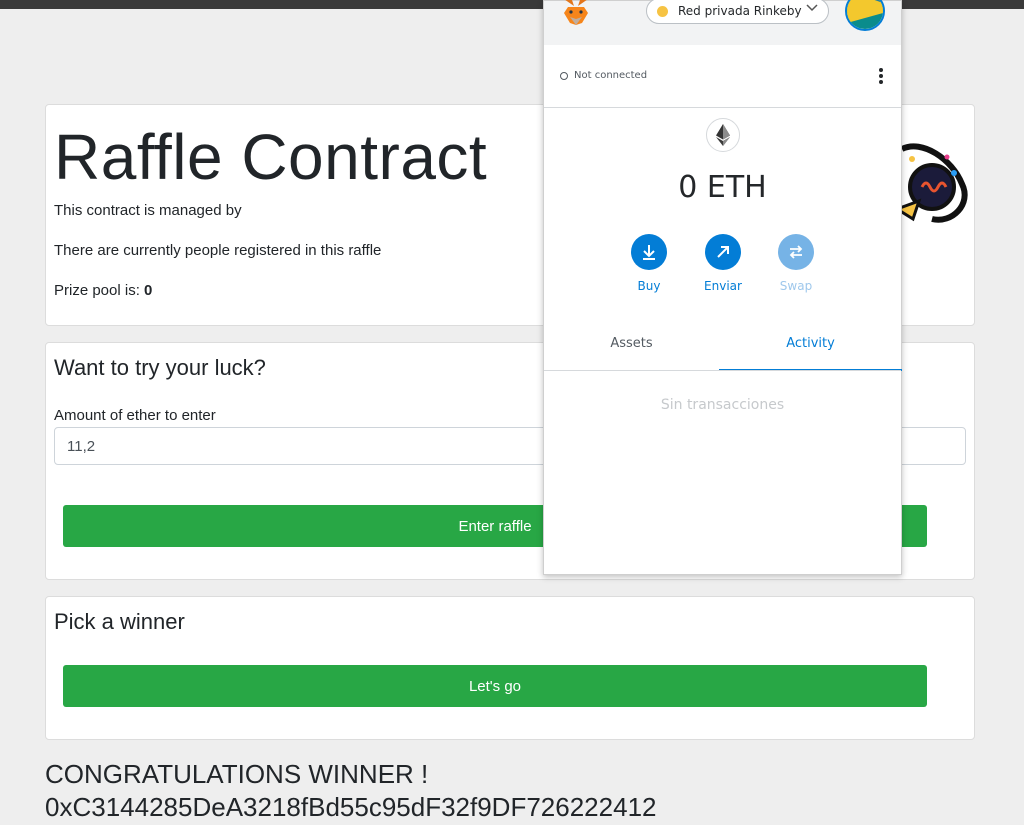 The image size is (1024, 825). Describe the element at coordinates (723, 135) in the screenshot. I see `ethereum-icon` at that location.